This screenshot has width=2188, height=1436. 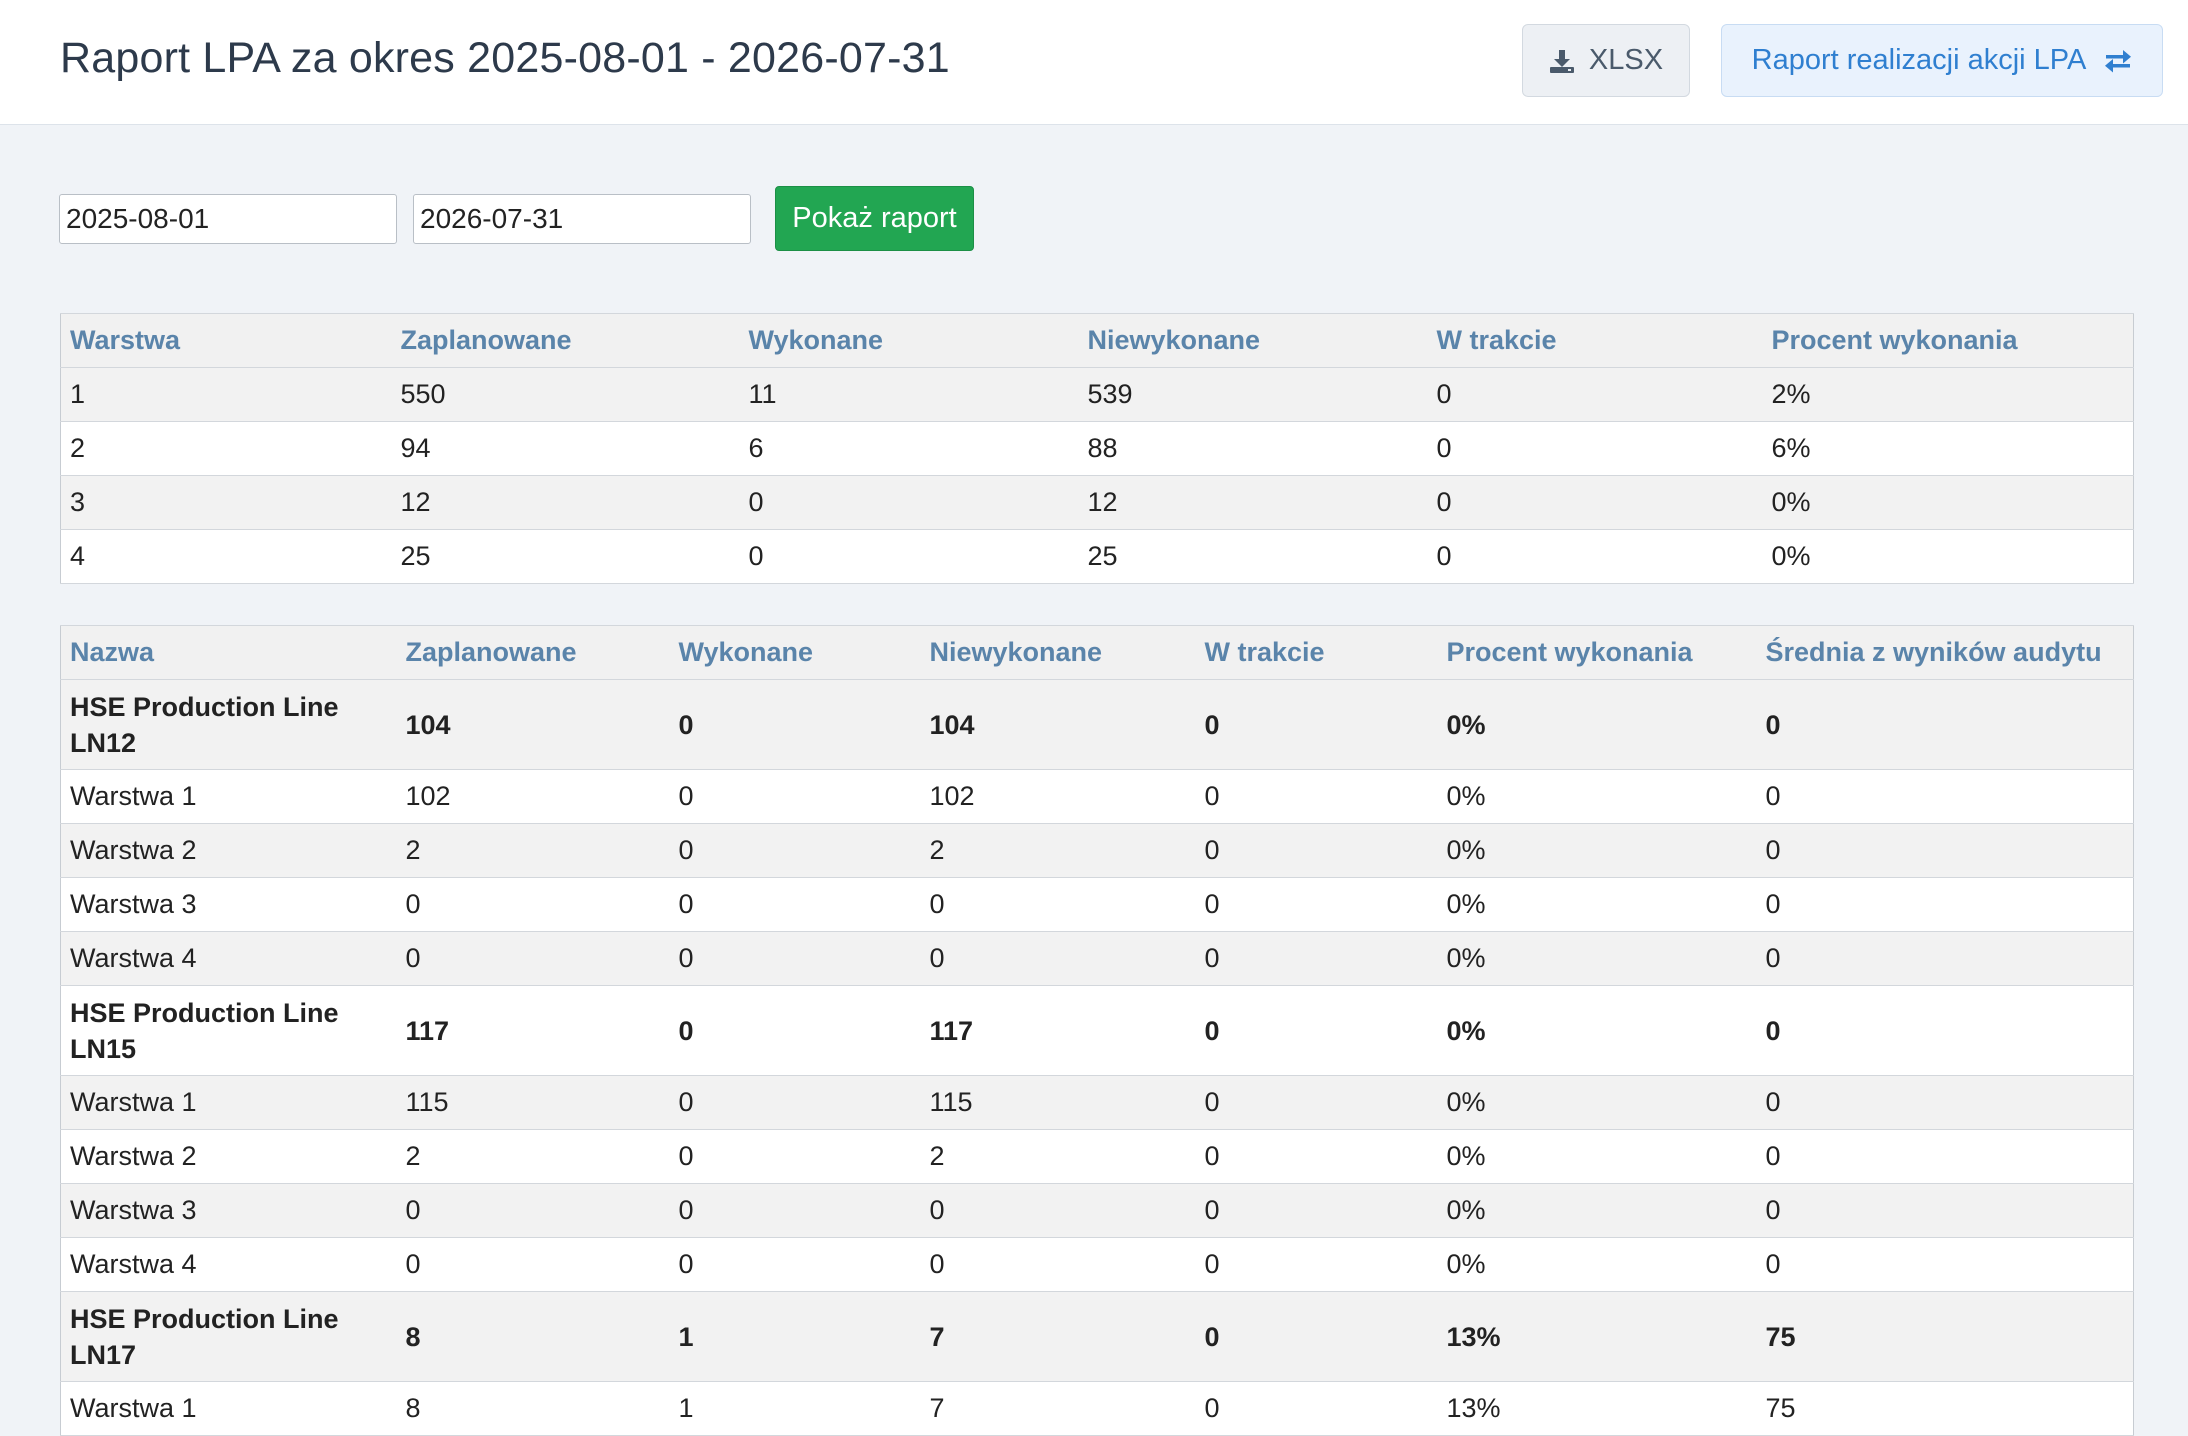 What do you see at coordinates (1945, 1408) in the screenshot?
I see `table-cell: 75` at bounding box center [1945, 1408].